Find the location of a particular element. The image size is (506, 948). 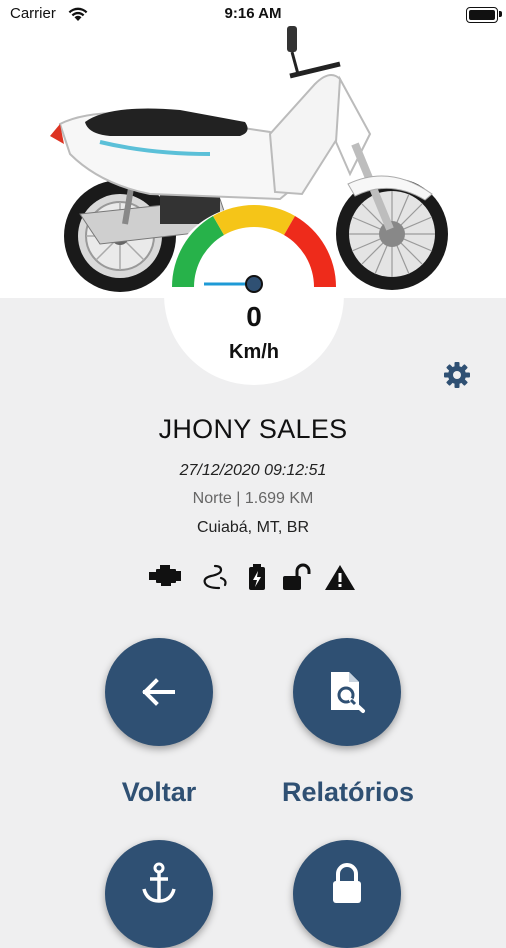

speedometer: 0 Km/h is located at coordinates (254, 295).